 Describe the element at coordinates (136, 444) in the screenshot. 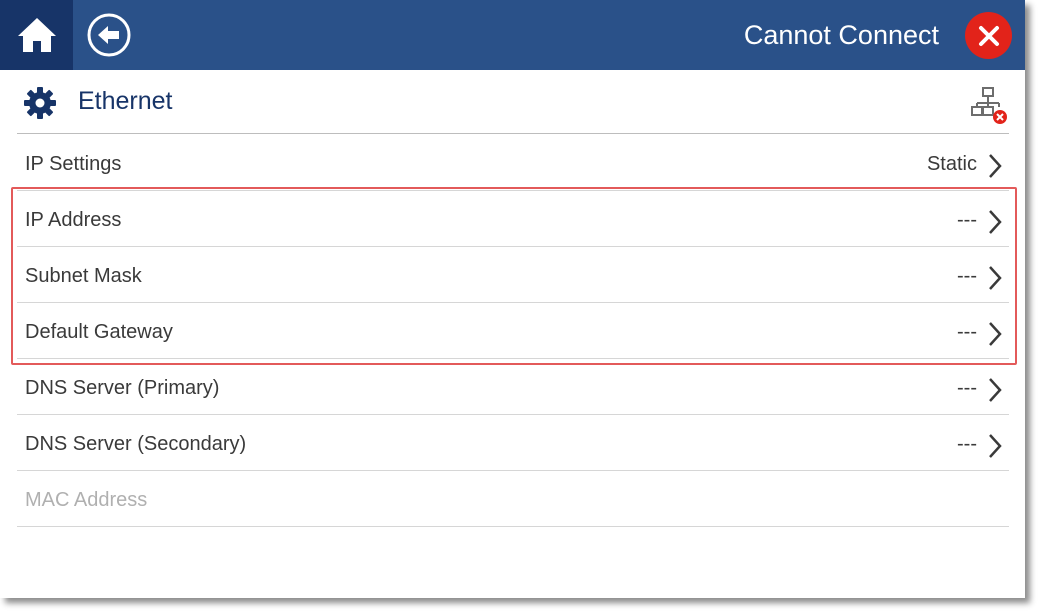

I see `row-label: DNS Server (Secondary)` at that location.